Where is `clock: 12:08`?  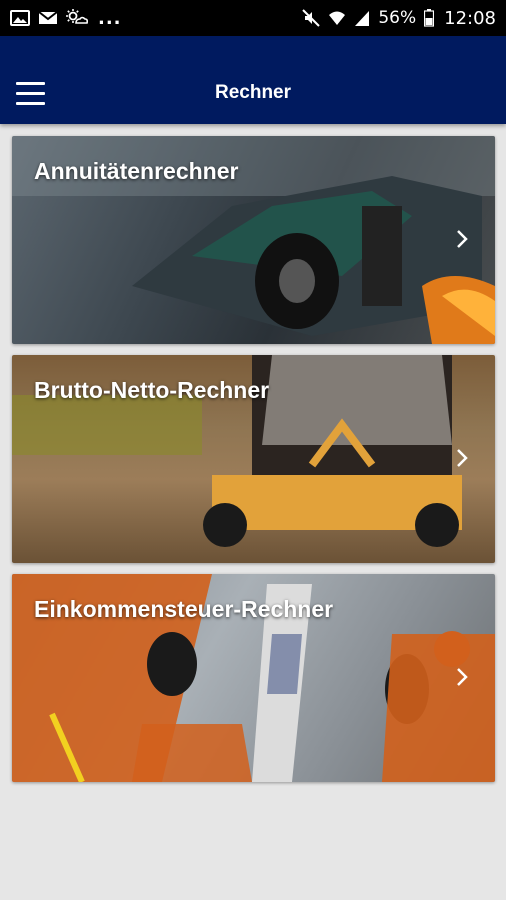 clock: 12:08 is located at coordinates (470, 18).